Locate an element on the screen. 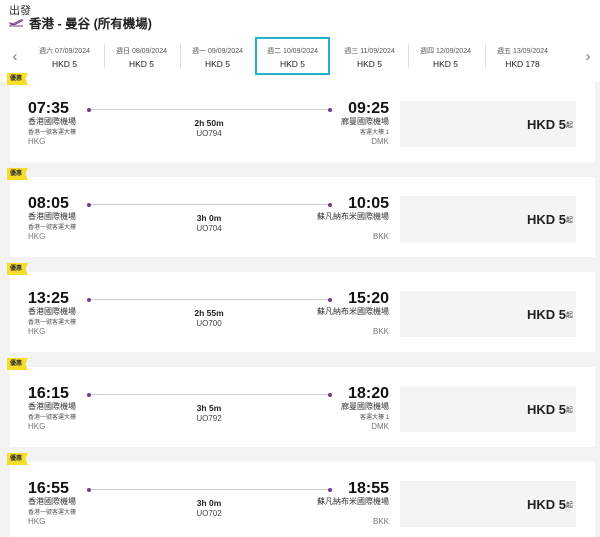 The width and height of the screenshot is (600, 537). flight-duration: 2h 50m is located at coordinates (209, 123).